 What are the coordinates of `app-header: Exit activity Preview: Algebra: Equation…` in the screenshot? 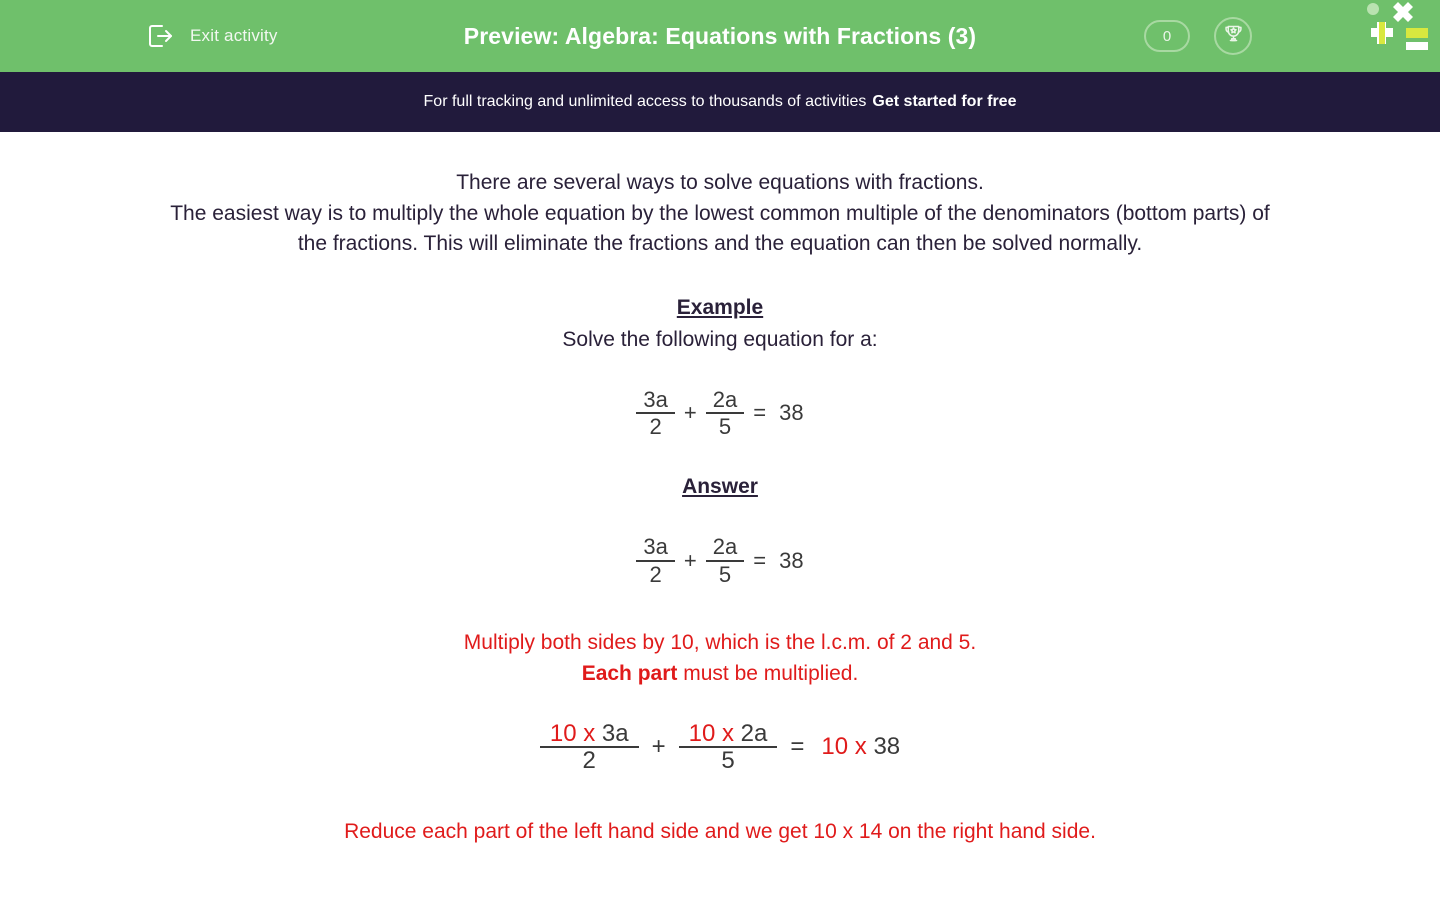 It's located at (720, 36).